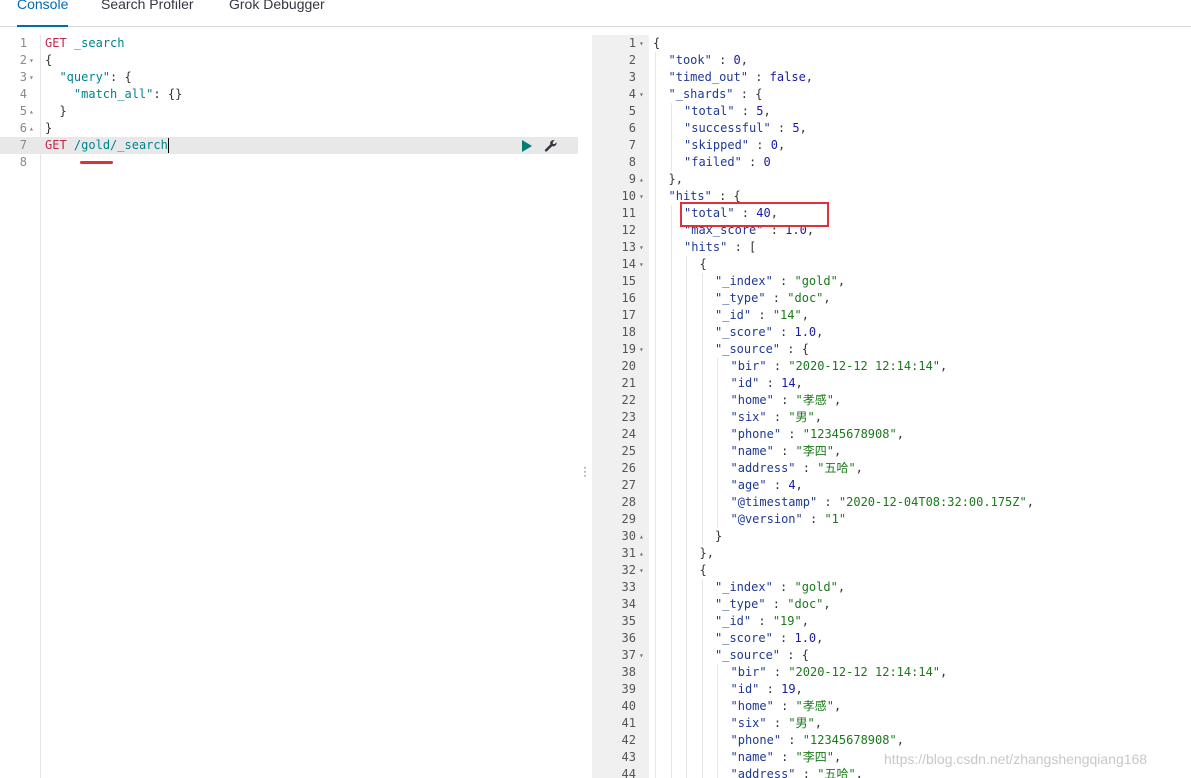 The width and height of the screenshot is (1191, 778). What do you see at coordinates (740, 298) in the screenshot?
I see `json-token: "_type"` at bounding box center [740, 298].